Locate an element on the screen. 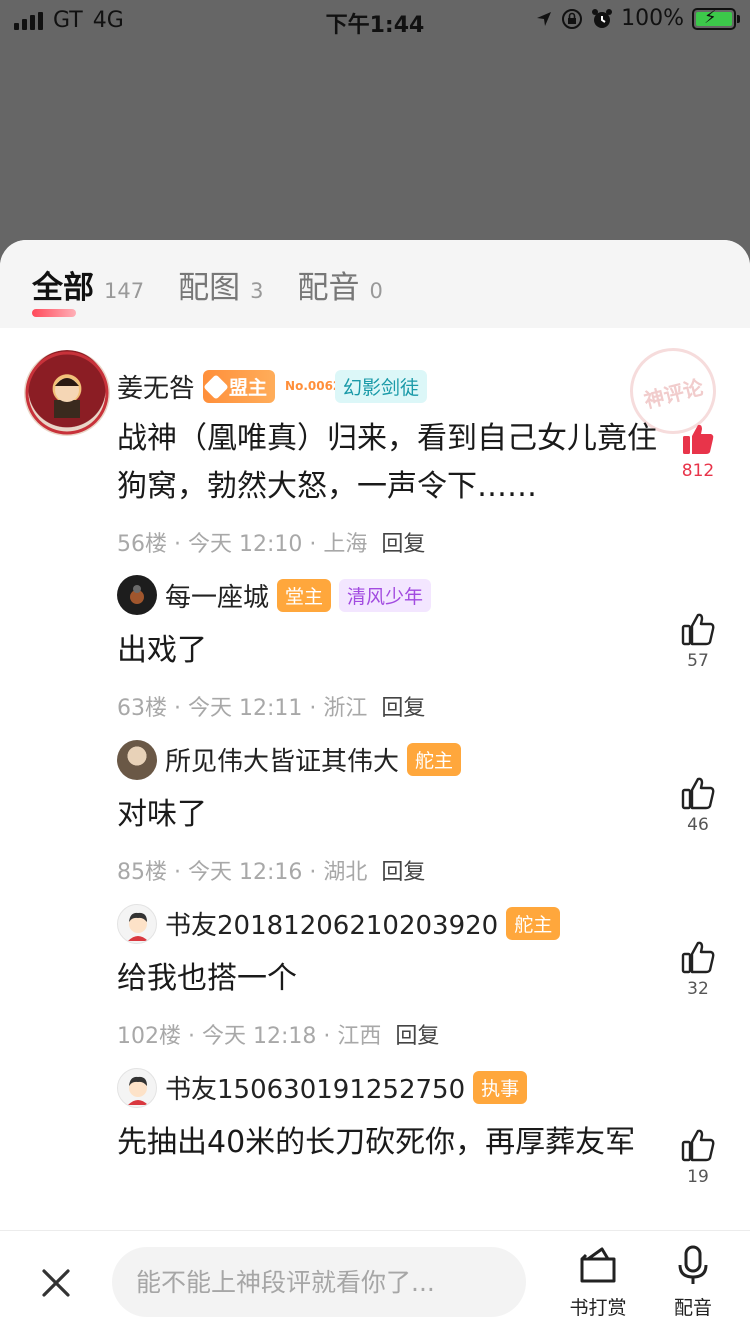  username: 姜无咎 is located at coordinates (156, 386).